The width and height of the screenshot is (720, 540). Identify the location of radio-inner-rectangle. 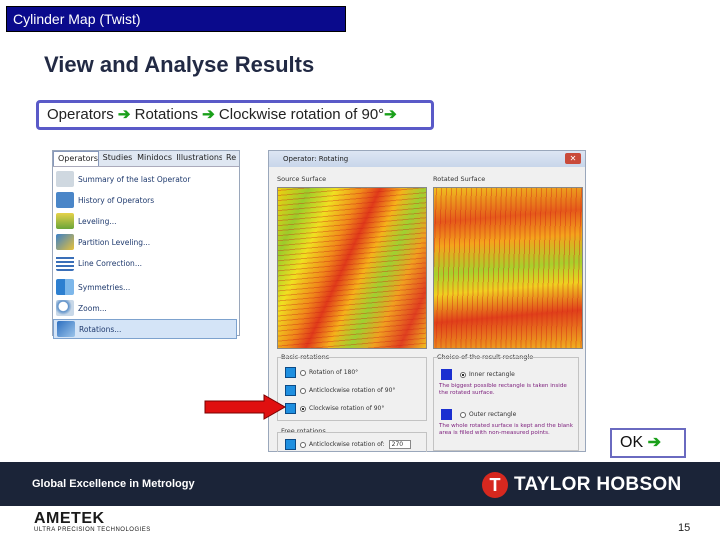
(463, 374).